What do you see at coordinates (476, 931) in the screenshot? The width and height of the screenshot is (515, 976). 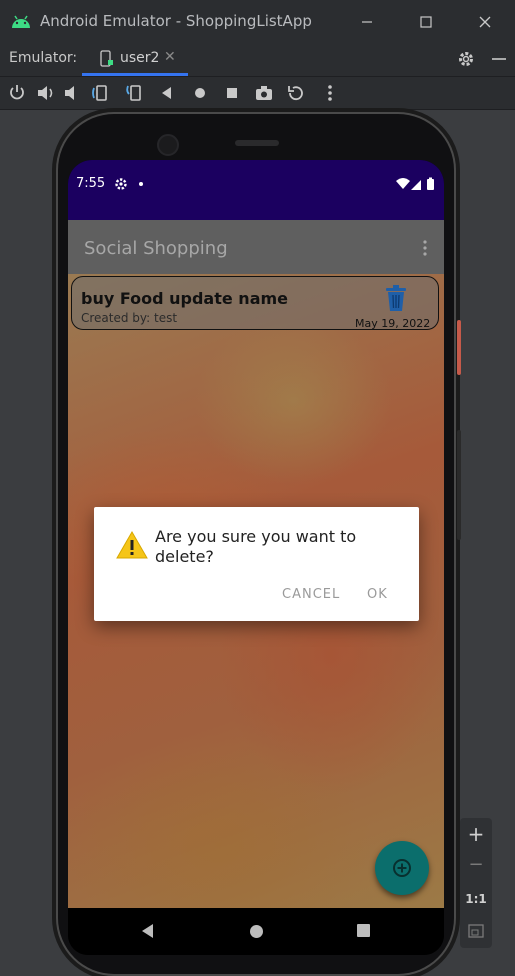 I see `fit-screen-icon` at bounding box center [476, 931].